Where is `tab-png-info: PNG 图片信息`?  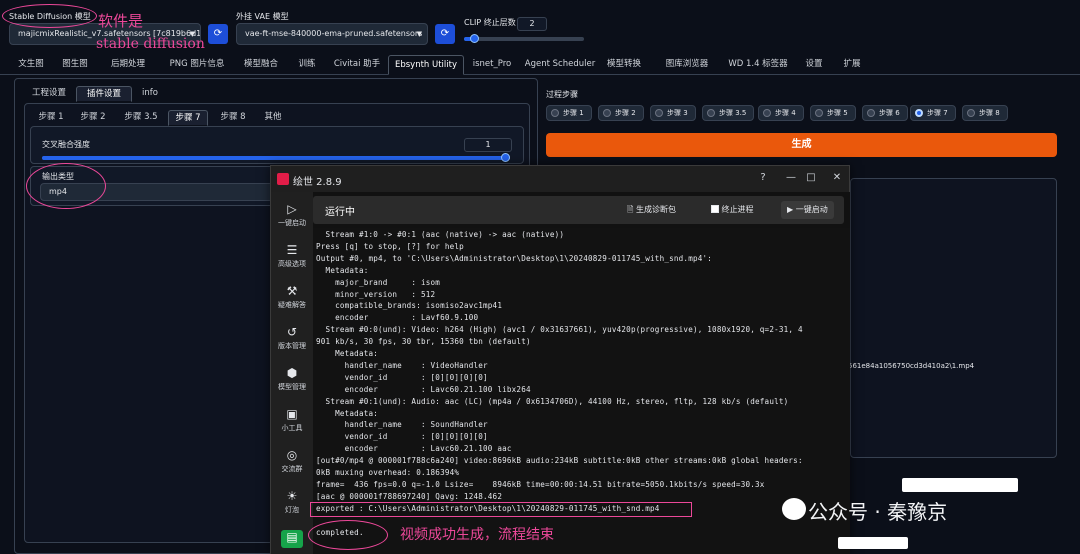 tab-png-info: PNG 图片信息 is located at coordinates (197, 65).